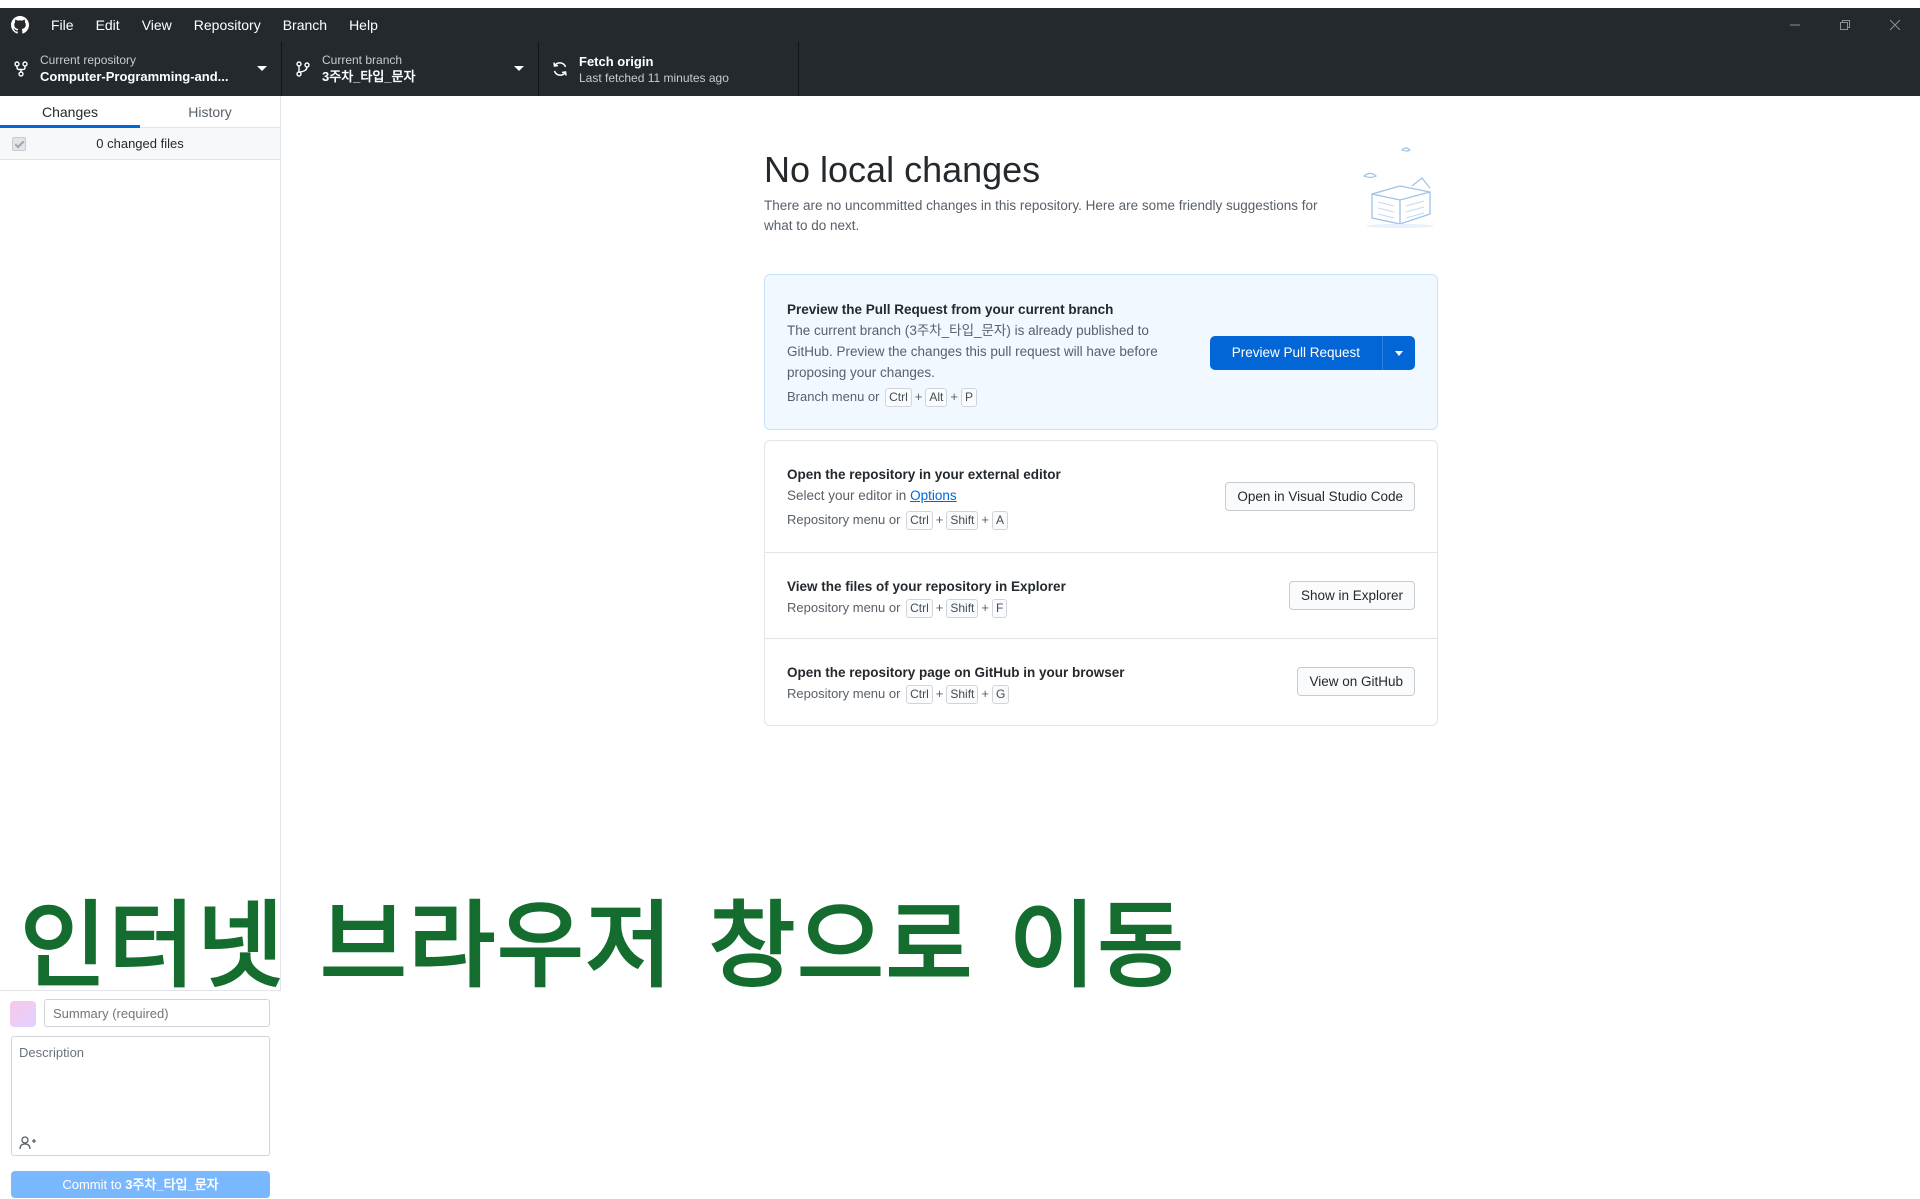 The width and height of the screenshot is (1920, 1199). What do you see at coordinates (616, 61) in the screenshot?
I see `fetch-title: Fetch origin` at bounding box center [616, 61].